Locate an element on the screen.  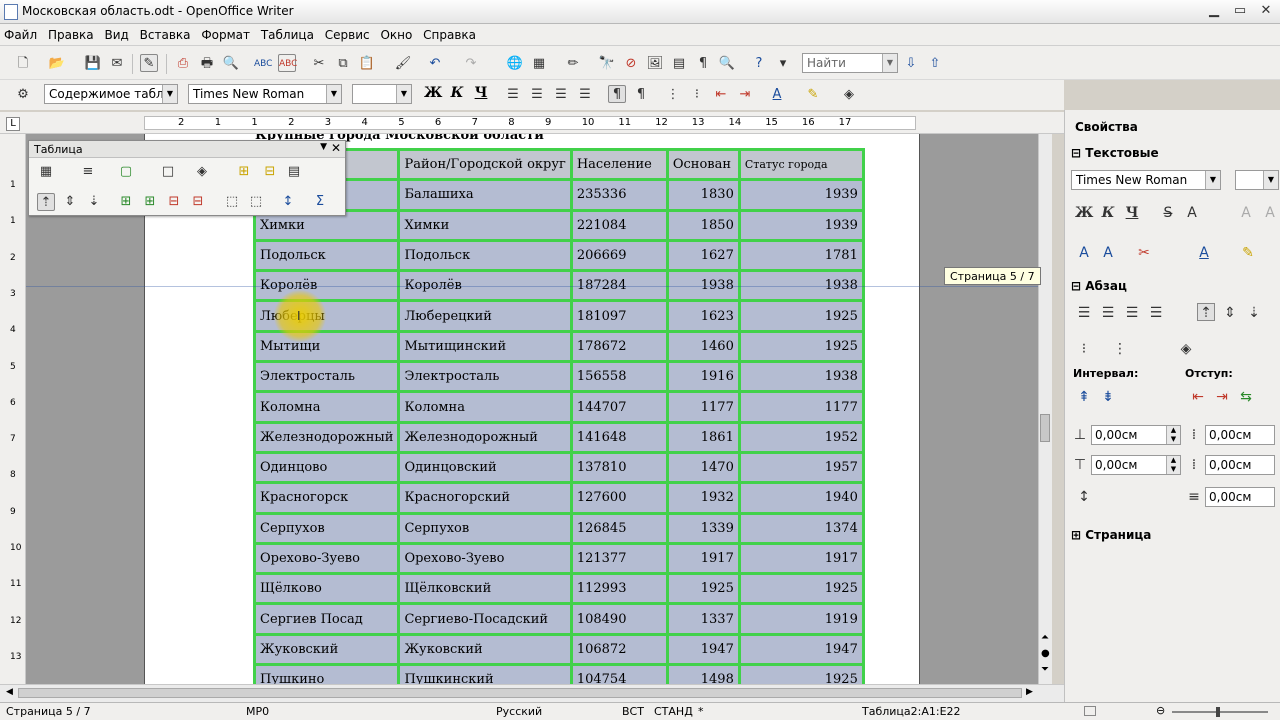
scroll-left-icon: ◀ is located at coordinates (9, 692).